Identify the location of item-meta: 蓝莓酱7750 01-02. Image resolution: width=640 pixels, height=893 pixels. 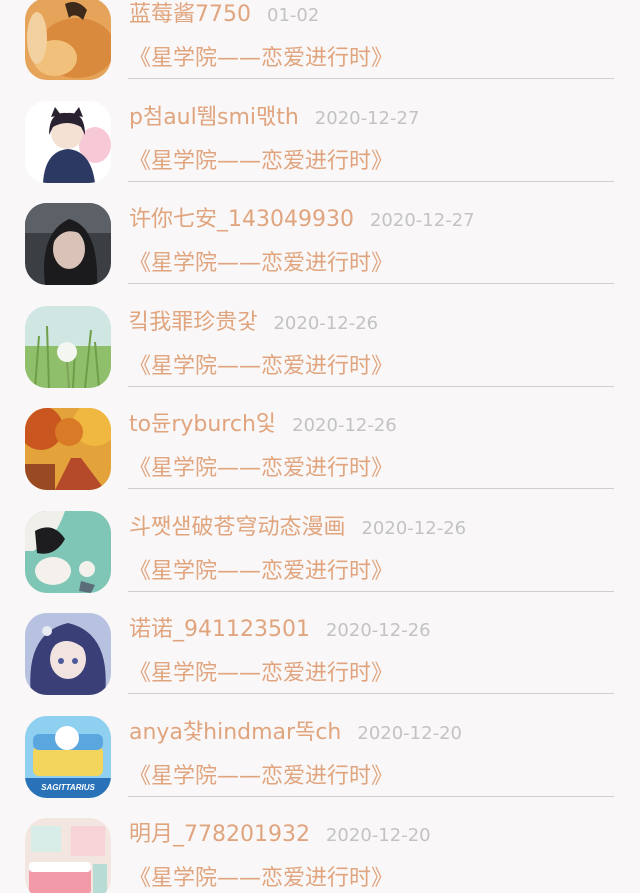
(224, 16).